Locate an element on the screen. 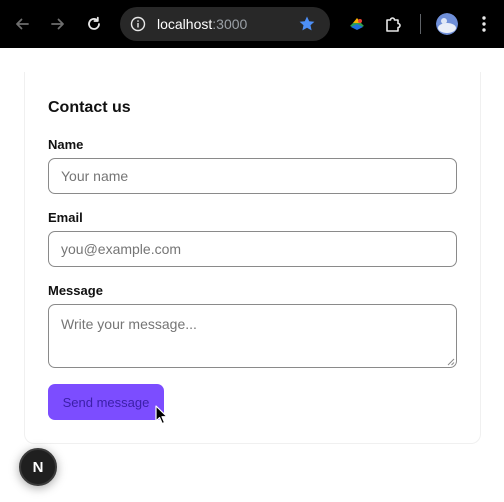 The image size is (504, 502). address-bar: localhost:3000 is located at coordinates (225, 24).